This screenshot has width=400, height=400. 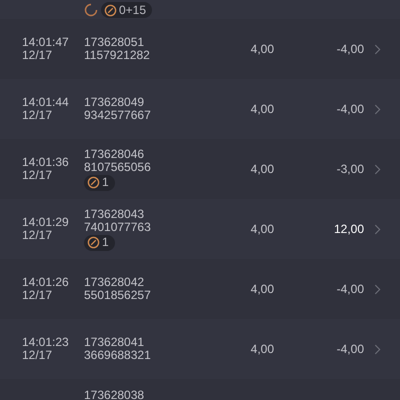 I want to click on round-code: 8107565056, so click(x=117, y=167).